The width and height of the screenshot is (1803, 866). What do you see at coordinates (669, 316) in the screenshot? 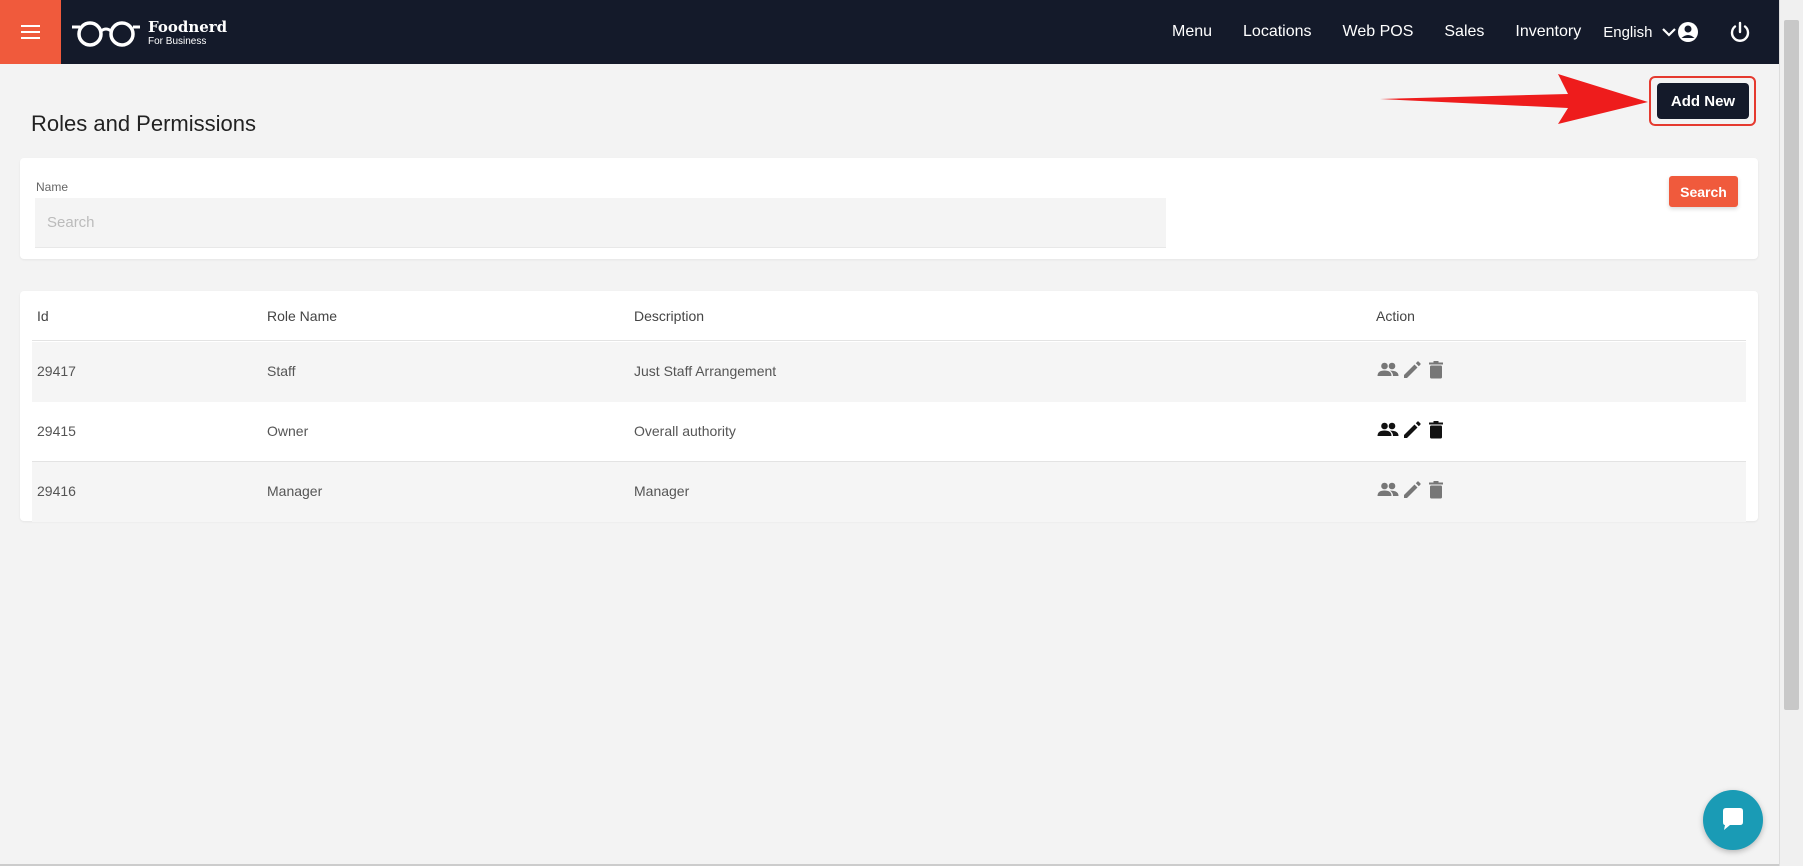
I see `column-header-description: Description` at bounding box center [669, 316].